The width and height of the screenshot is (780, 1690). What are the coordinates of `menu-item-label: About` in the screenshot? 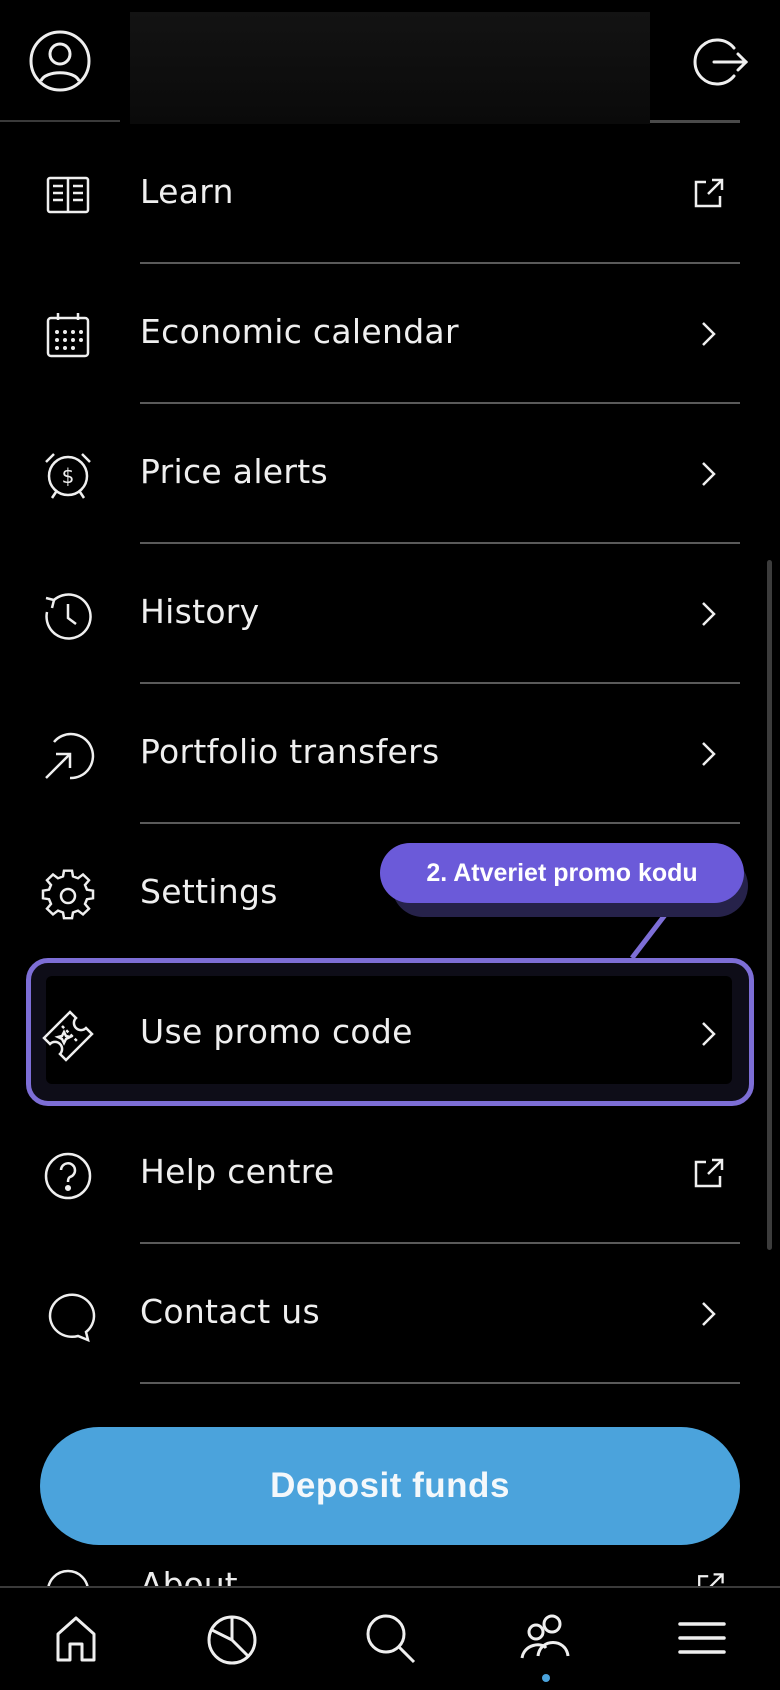 It's located at (189, 1576).